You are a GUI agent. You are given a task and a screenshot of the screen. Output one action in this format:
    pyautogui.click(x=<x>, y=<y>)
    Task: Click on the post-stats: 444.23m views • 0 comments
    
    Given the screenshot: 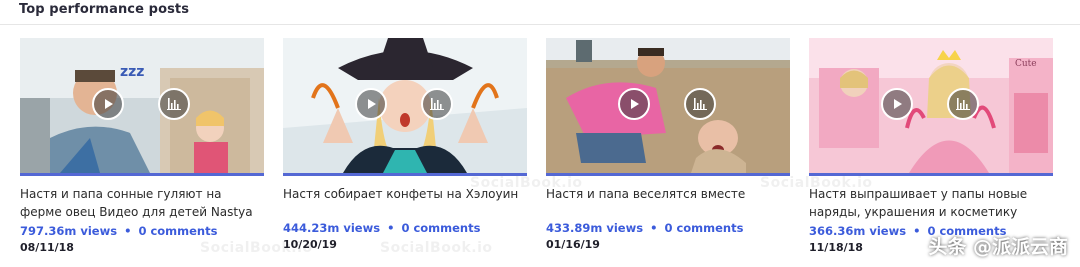 What is the action you would take?
    pyautogui.click(x=405, y=228)
    